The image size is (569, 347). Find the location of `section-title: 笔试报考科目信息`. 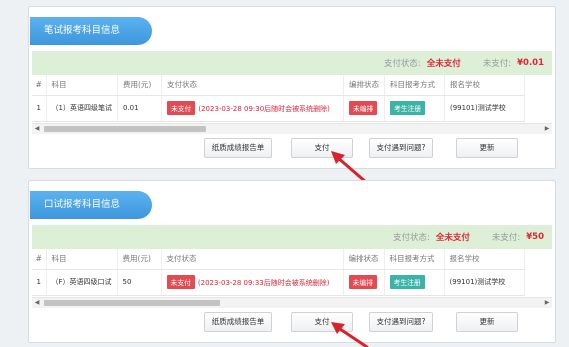

section-title: 笔试报考科目信息 is located at coordinates (91, 31).